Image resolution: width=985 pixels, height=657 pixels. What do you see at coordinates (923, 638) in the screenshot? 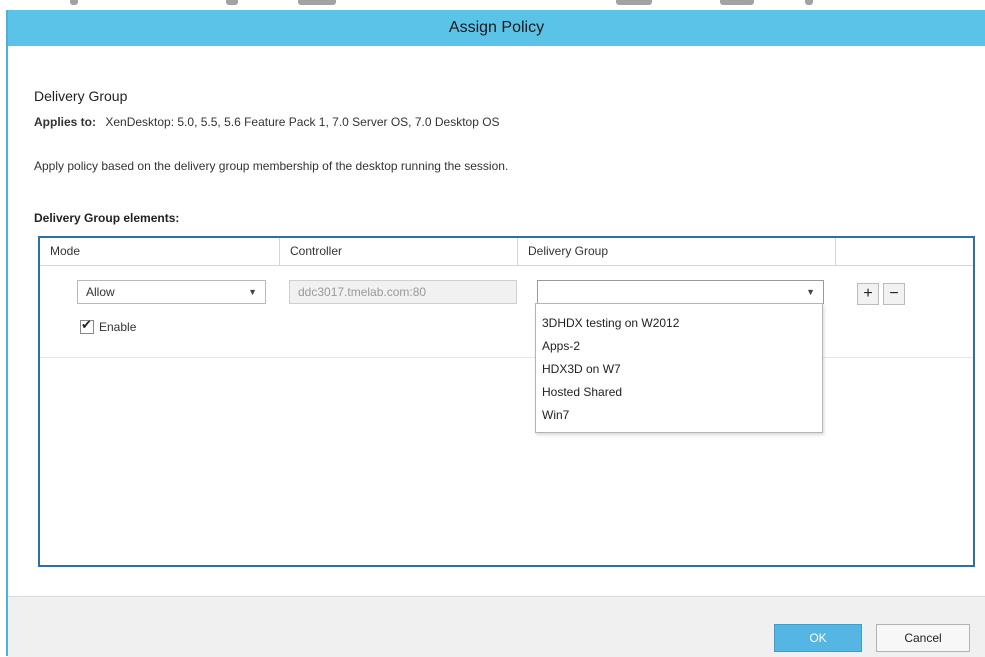
I see `cancel-button: Cancel` at bounding box center [923, 638].